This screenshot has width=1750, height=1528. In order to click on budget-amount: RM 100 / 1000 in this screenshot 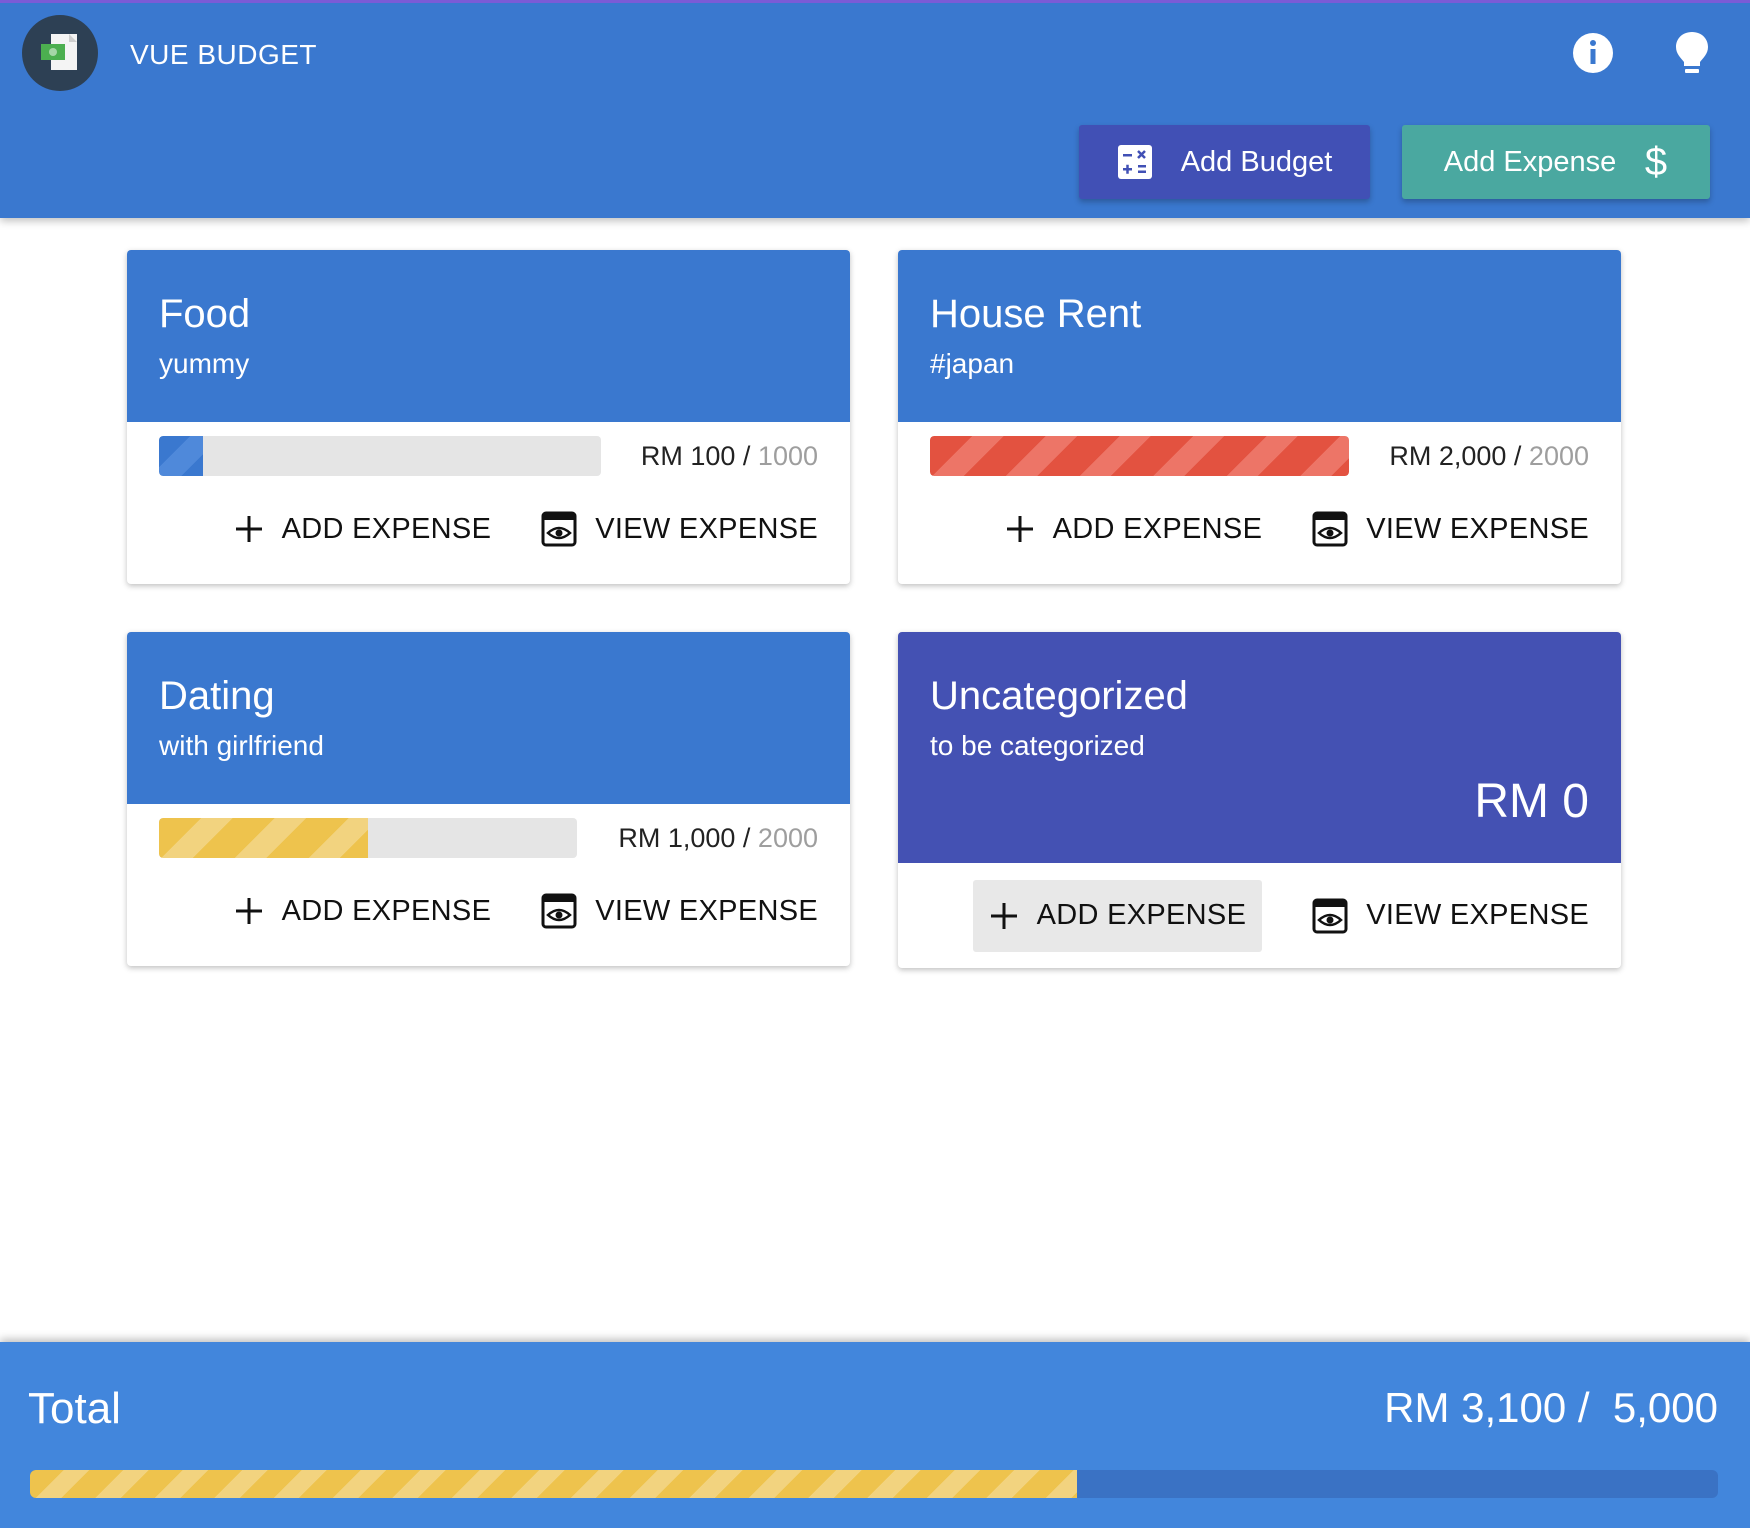, I will do `click(729, 455)`.